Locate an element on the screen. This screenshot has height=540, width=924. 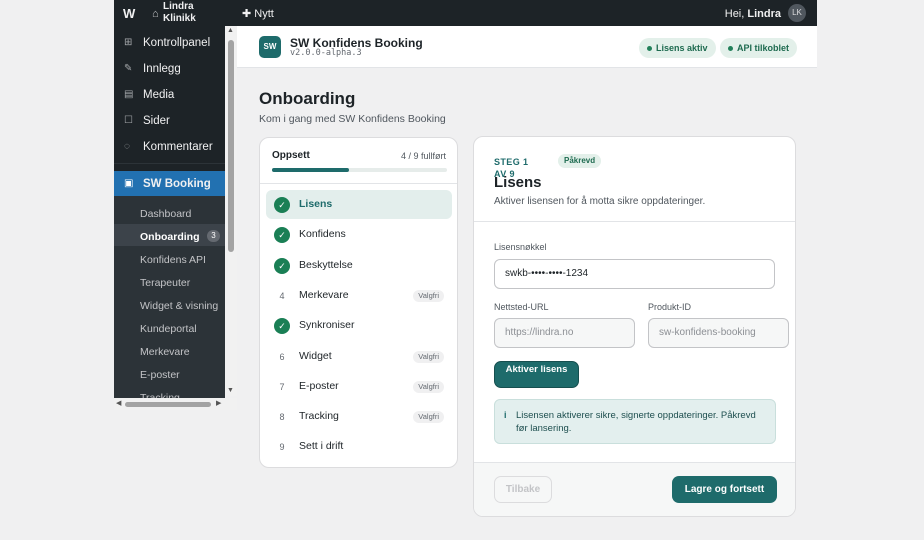
sidebar-item-posts: ✎ Innlegg is located at coordinates (169, 69).